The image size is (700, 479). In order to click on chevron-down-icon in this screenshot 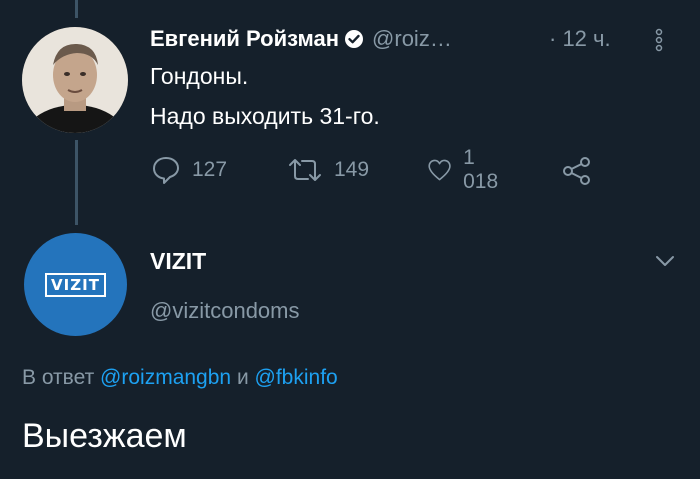, I will do `click(665, 261)`.